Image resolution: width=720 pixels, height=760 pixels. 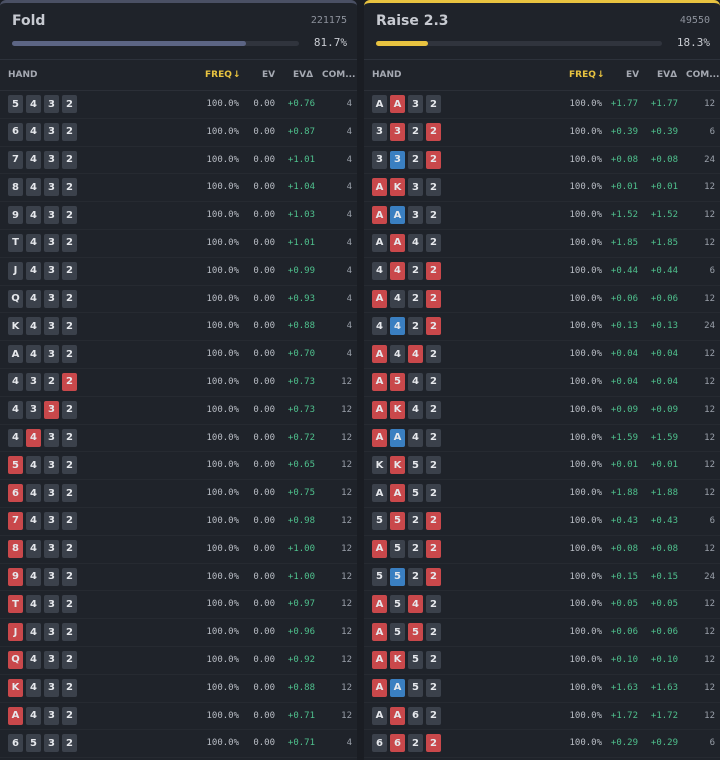 What do you see at coordinates (178, 161) in the screenshot?
I see `table-row: 7 4 3 2 100.0% 0.00 +1.01 4` at bounding box center [178, 161].